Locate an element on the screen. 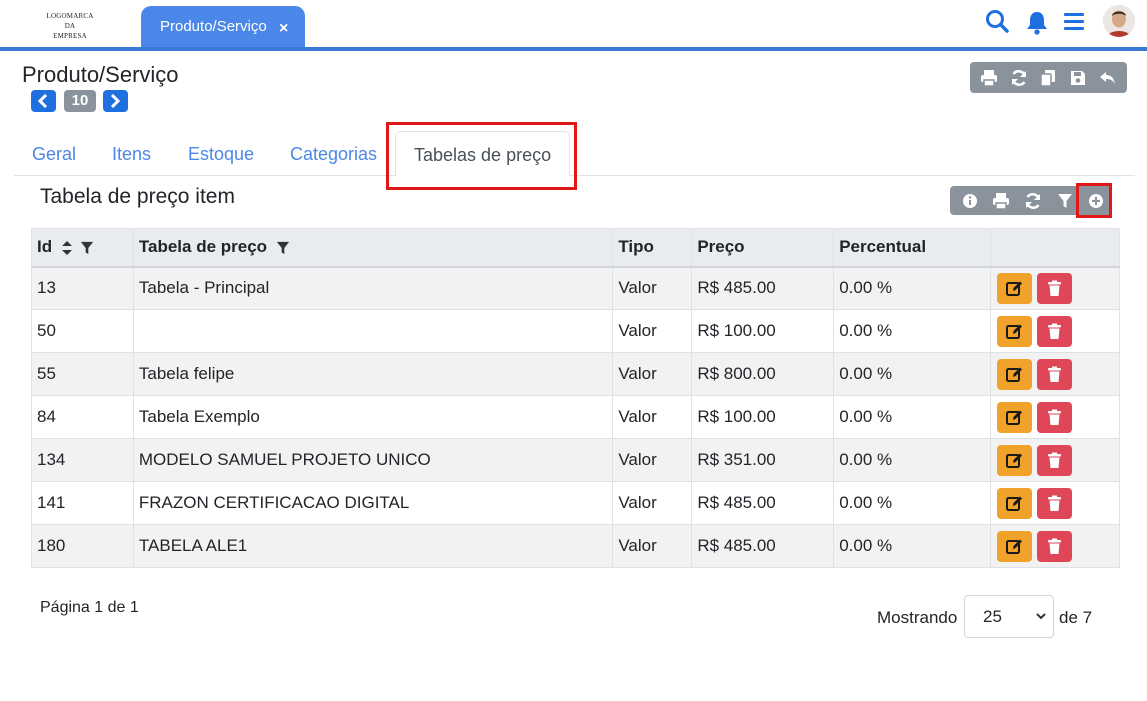  previous-record-button is located at coordinates (43, 101).